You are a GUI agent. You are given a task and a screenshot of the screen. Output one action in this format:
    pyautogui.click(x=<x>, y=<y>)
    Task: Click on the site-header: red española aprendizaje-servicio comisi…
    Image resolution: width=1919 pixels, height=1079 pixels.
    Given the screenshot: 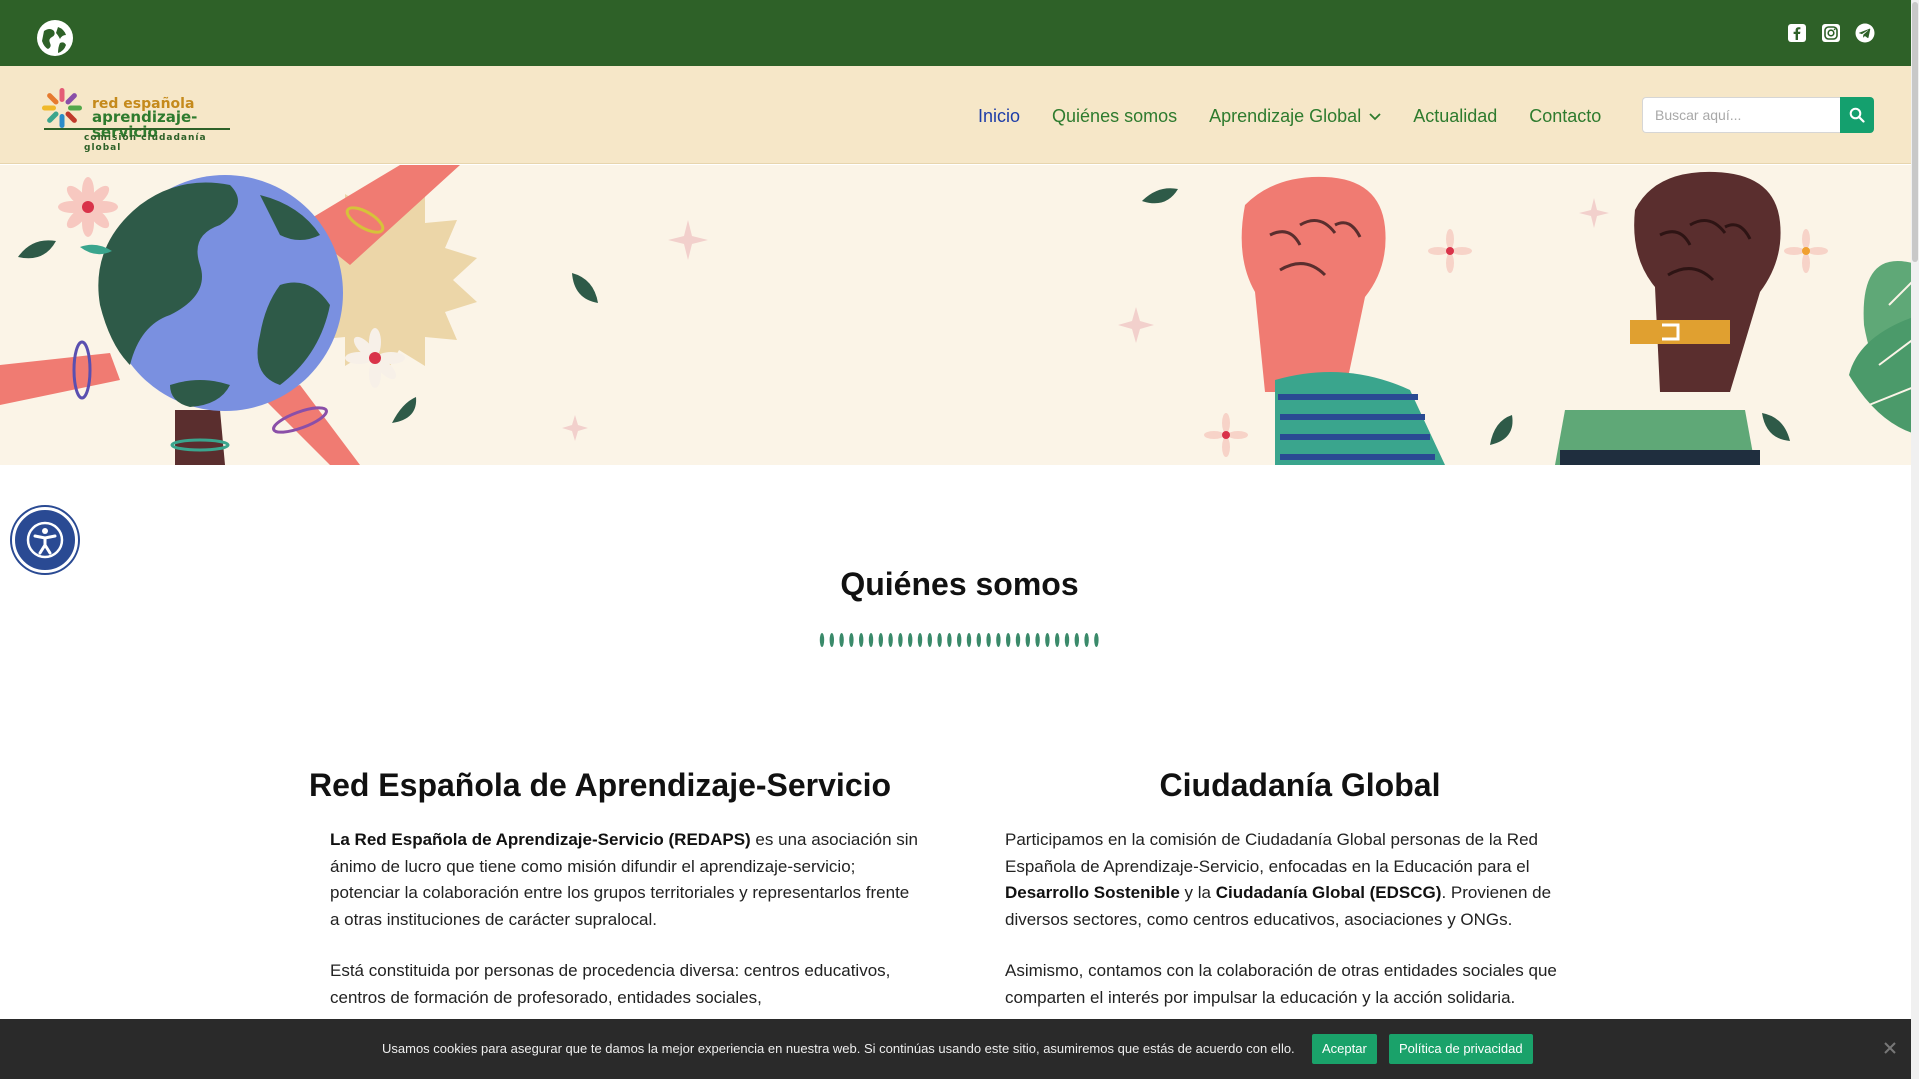 What is the action you would take?
    pyautogui.click(x=959, y=115)
    